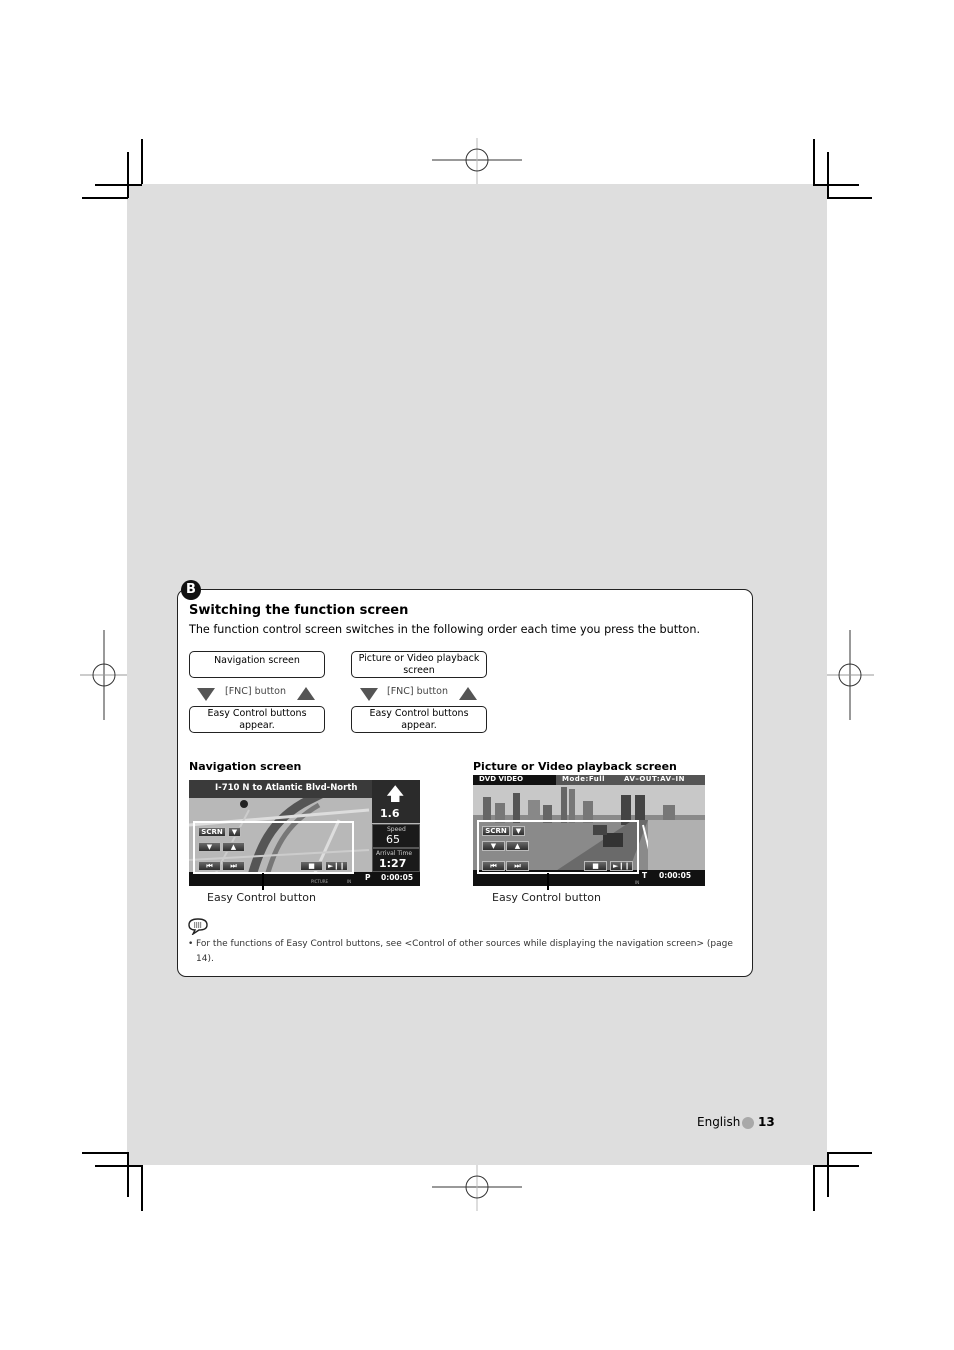  I want to click on video-screen-heading: Picture or Video playback screen, so click(575, 766).